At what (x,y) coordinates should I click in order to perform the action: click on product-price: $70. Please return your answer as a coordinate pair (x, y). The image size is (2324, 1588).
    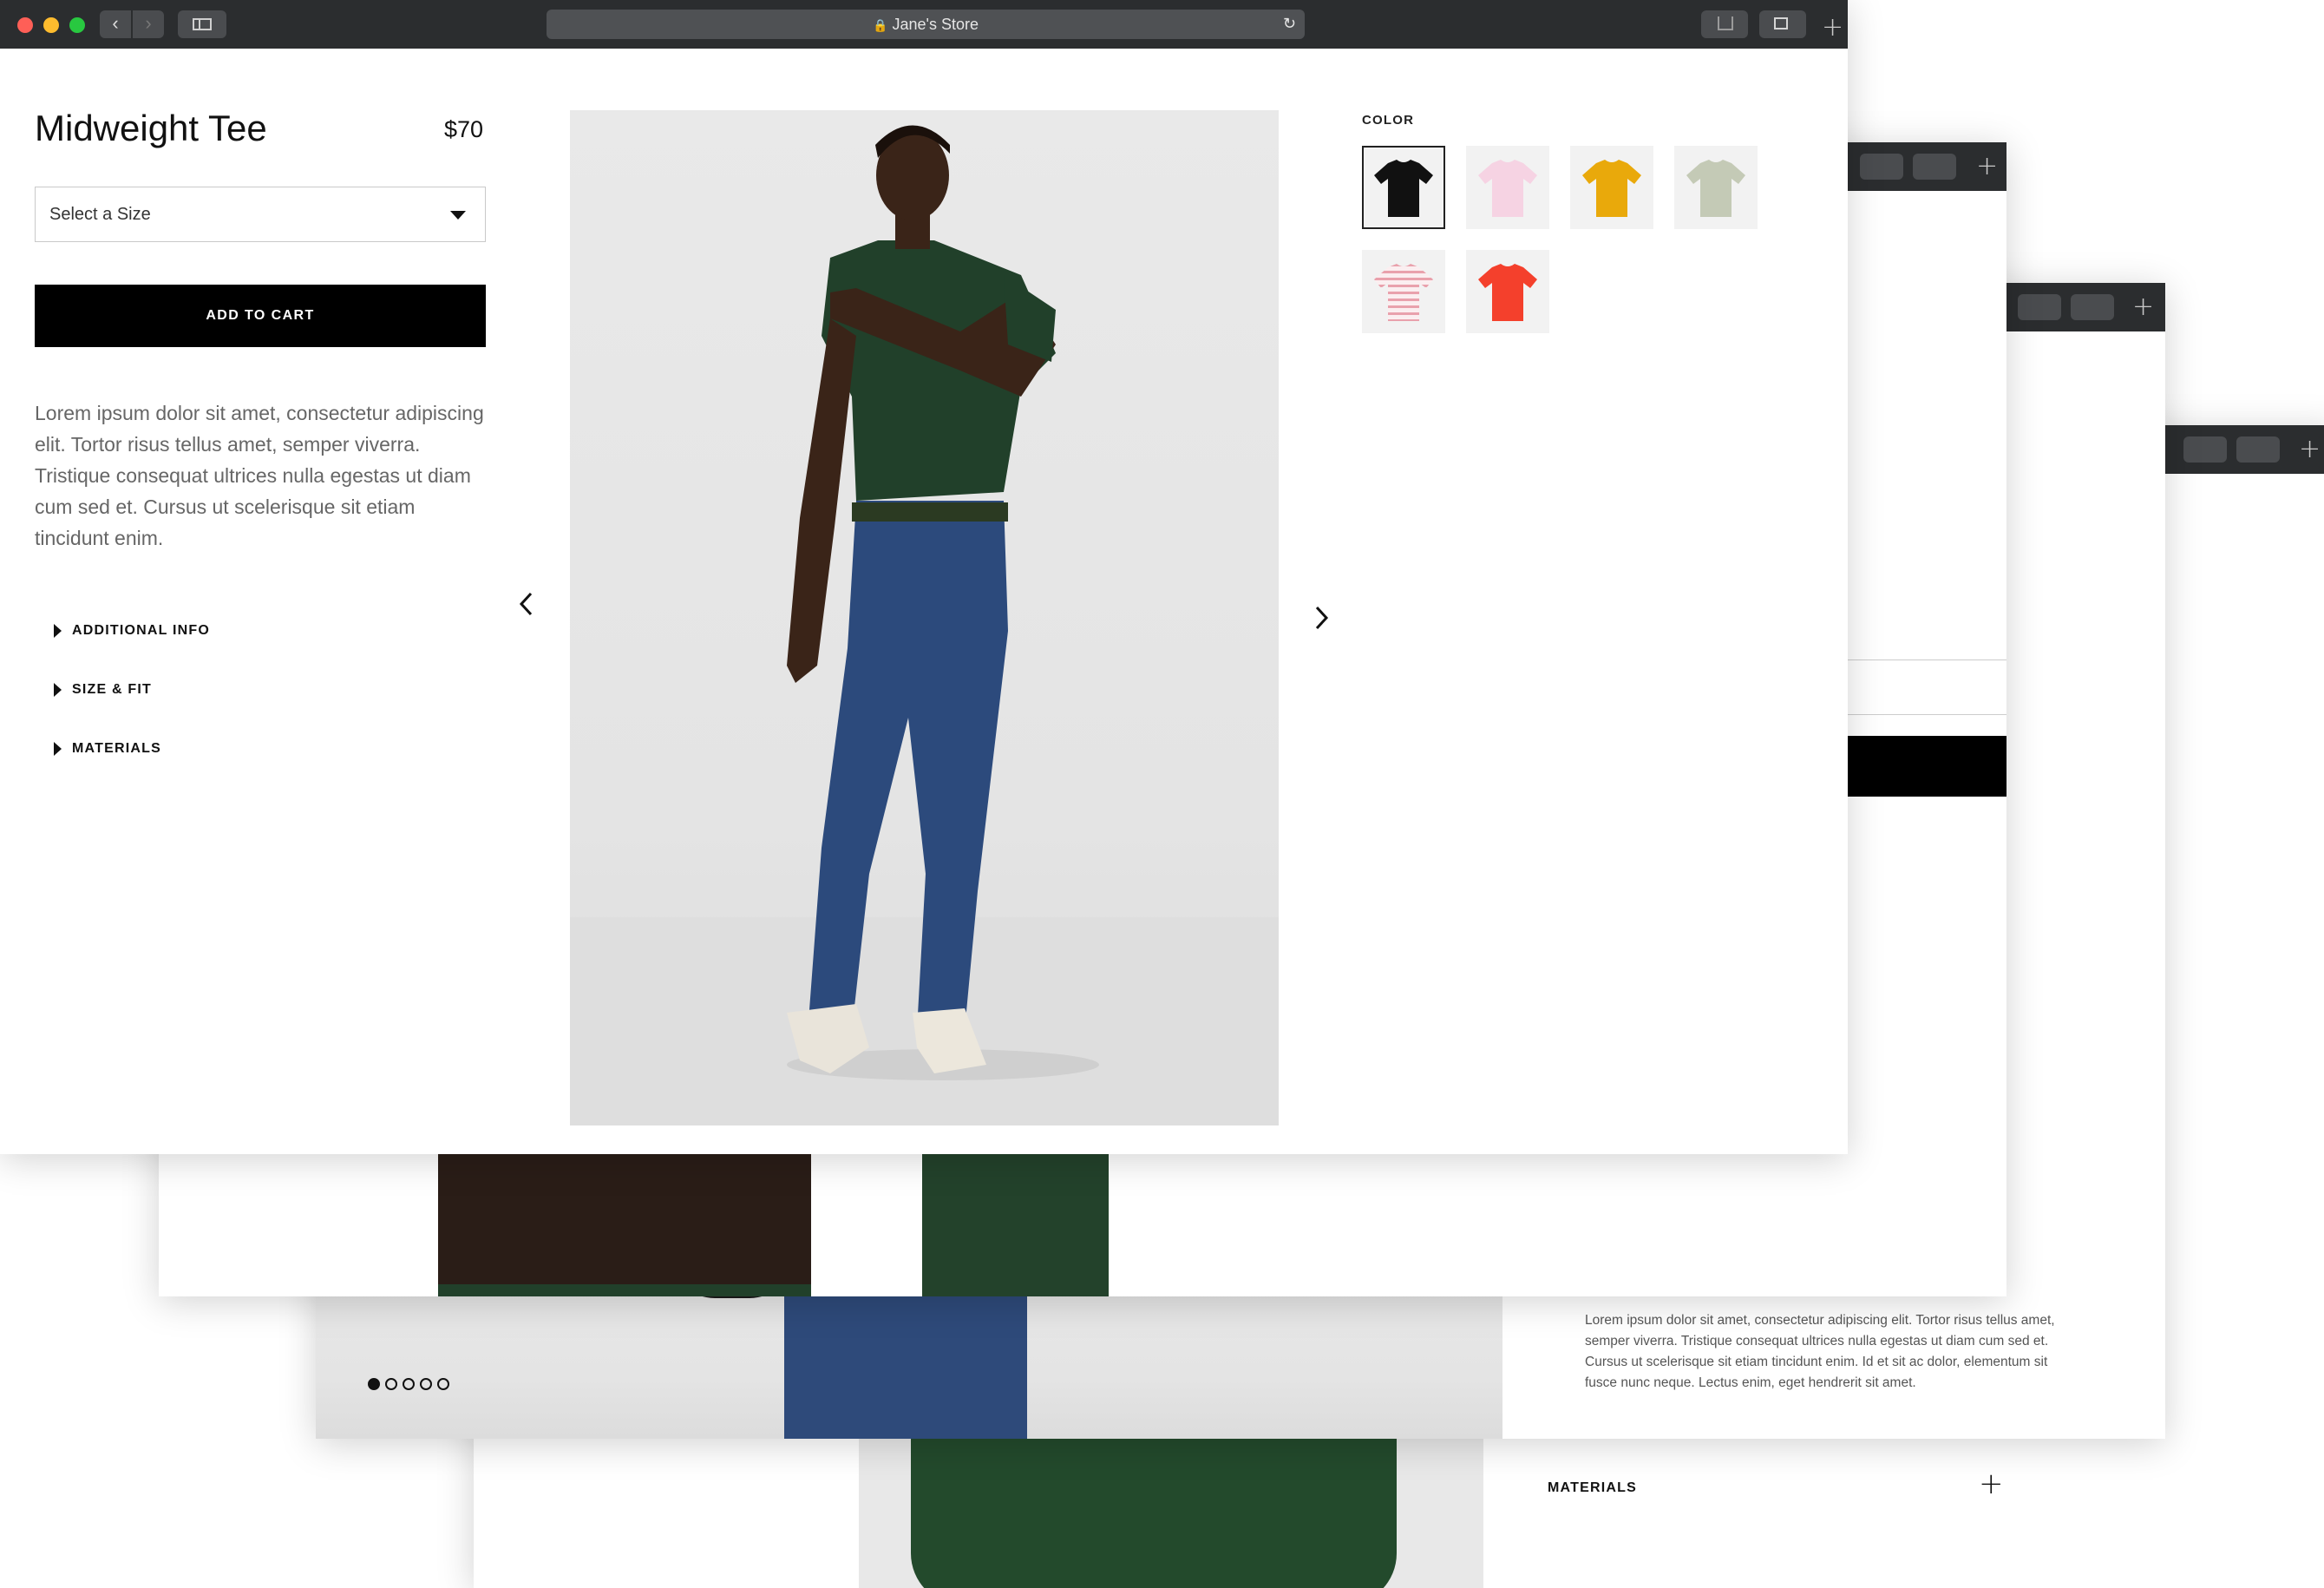
    Looking at the image, I should click on (464, 129).